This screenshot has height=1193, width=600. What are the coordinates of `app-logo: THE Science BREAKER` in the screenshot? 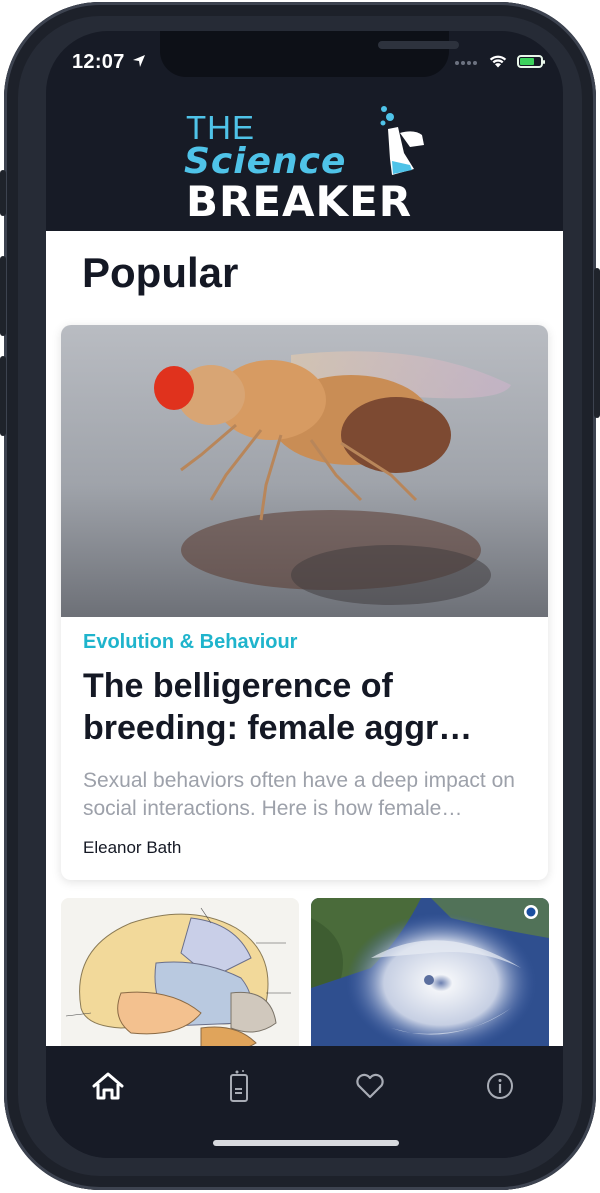 It's located at (309, 164).